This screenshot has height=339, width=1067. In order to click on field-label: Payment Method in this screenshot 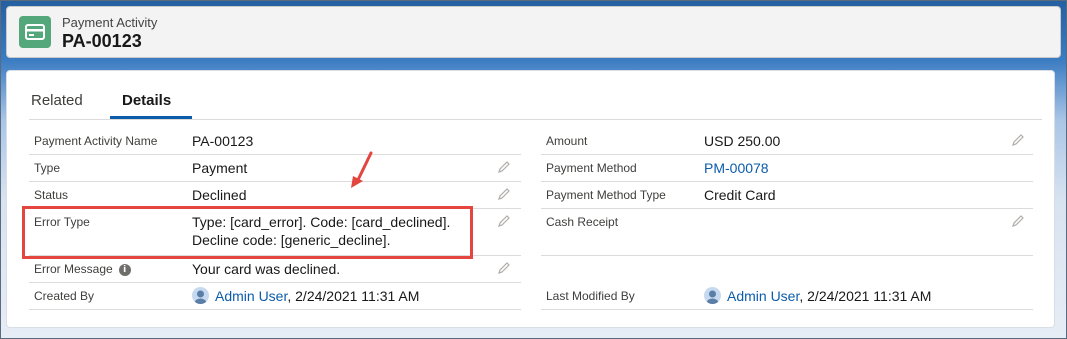, I will do `click(591, 168)`.